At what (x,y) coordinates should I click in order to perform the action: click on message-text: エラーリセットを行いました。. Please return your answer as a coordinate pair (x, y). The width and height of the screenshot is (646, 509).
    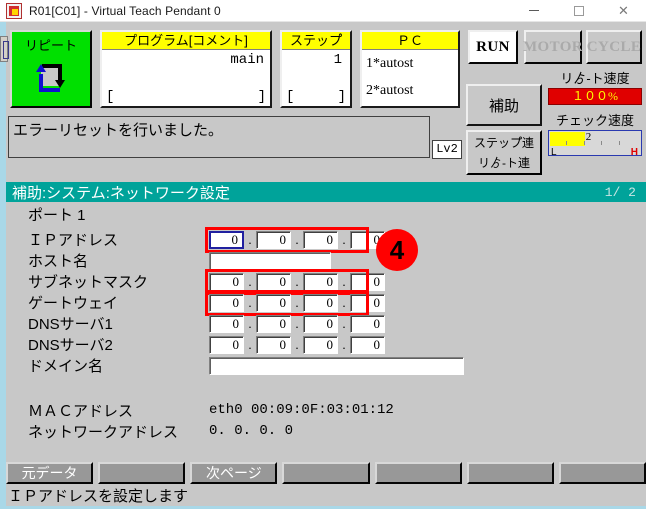
    Looking at the image, I should click on (118, 130).